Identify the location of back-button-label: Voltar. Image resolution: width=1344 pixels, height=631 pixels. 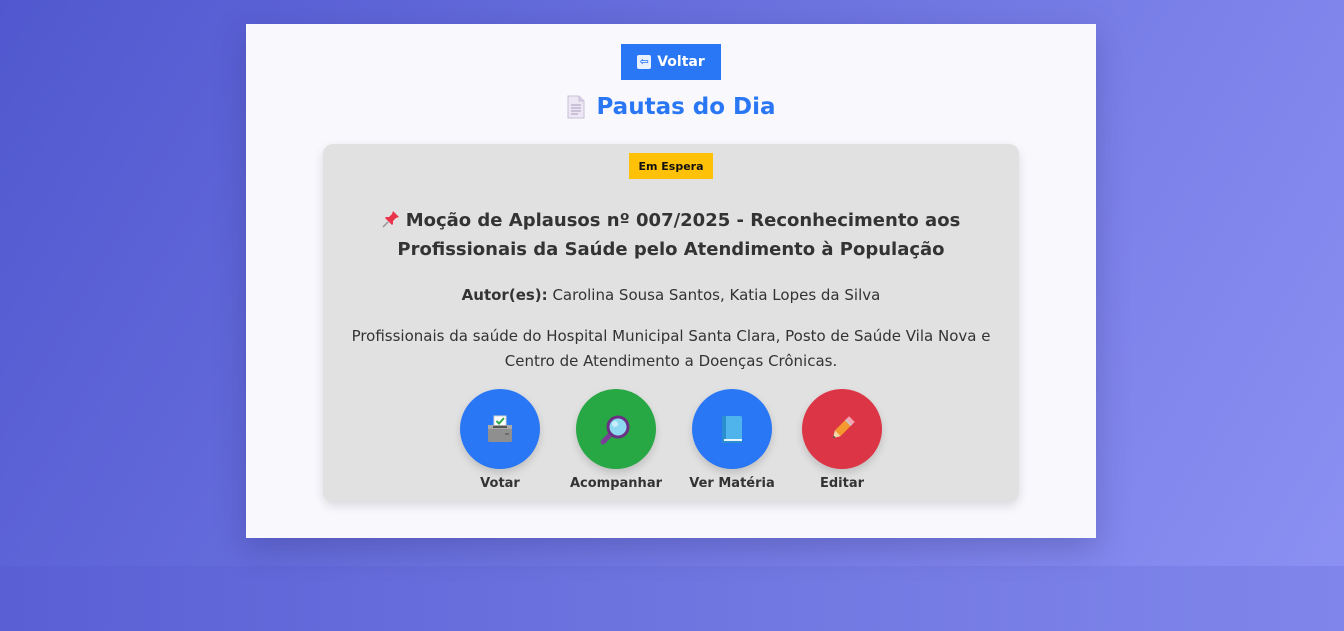
(681, 62).